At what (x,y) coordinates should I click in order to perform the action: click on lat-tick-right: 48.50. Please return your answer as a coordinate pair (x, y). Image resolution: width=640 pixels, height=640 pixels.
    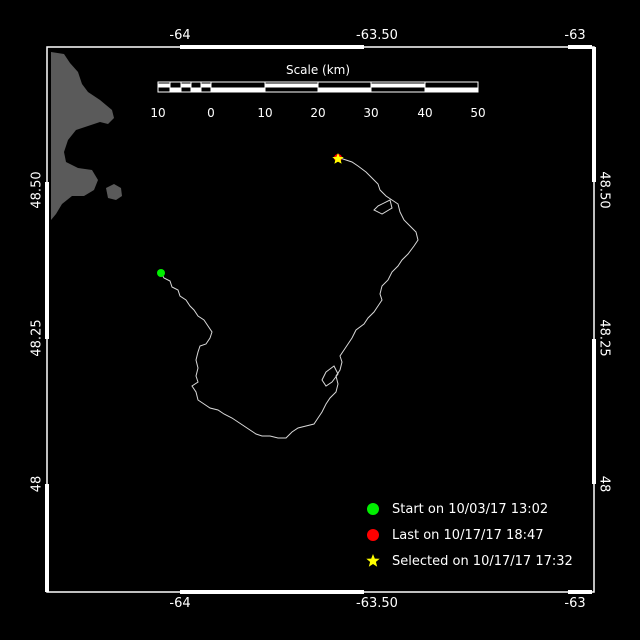
    Looking at the image, I should click on (604, 190).